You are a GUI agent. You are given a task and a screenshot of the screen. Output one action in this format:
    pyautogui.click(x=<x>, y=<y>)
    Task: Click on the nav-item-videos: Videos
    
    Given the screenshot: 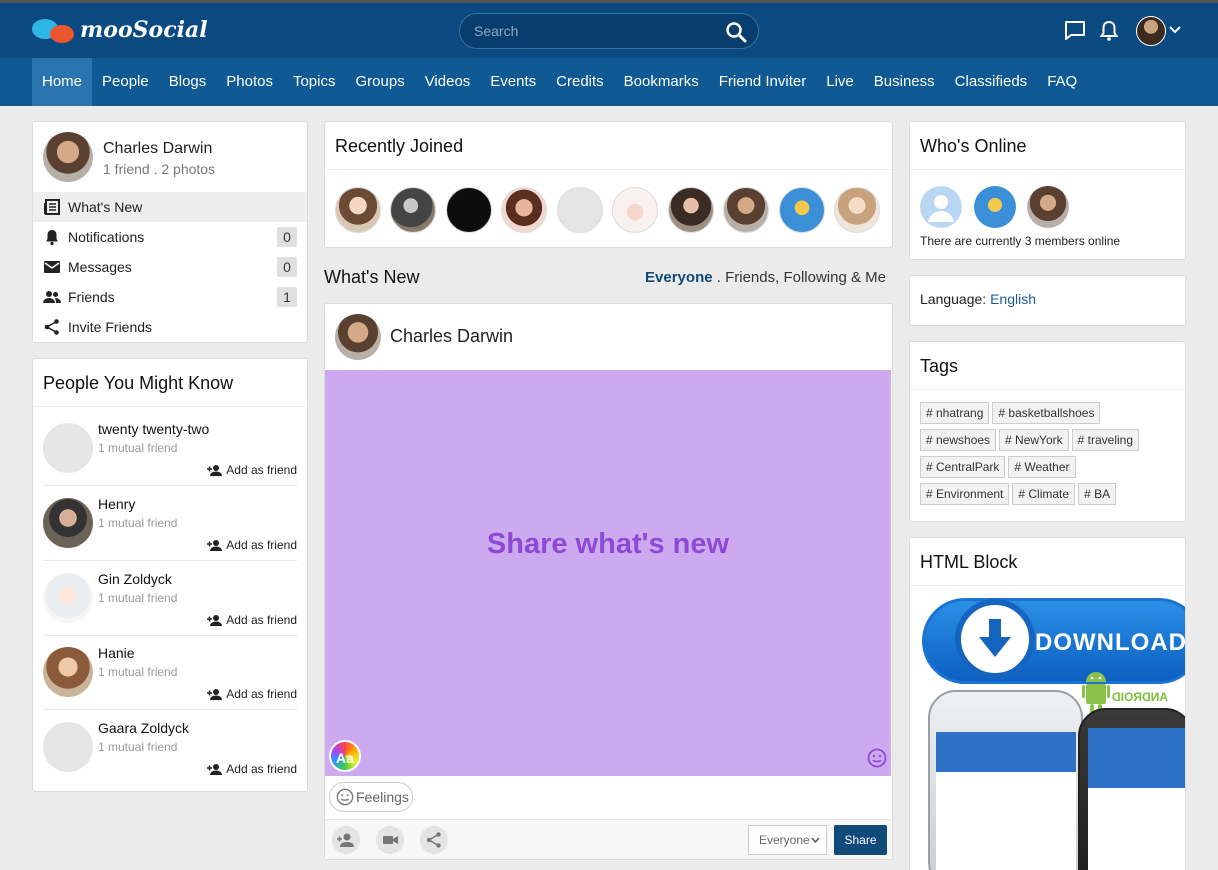 What is the action you would take?
    pyautogui.click(x=448, y=82)
    